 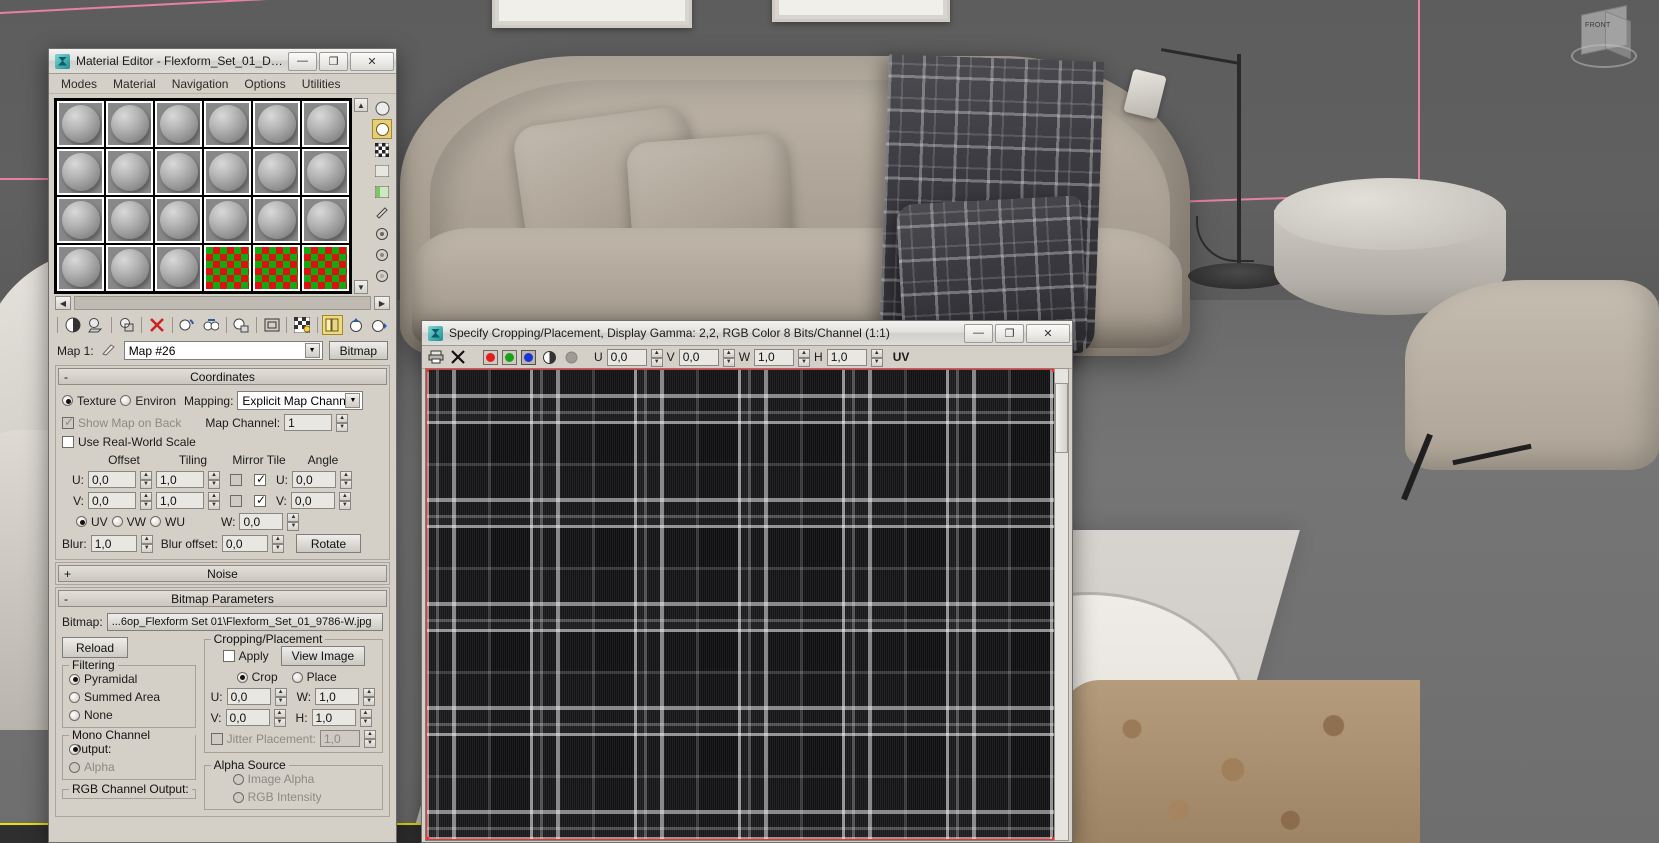 What do you see at coordinates (358, 350) in the screenshot?
I see `map-type-button: Bitmap` at bounding box center [358, 350].